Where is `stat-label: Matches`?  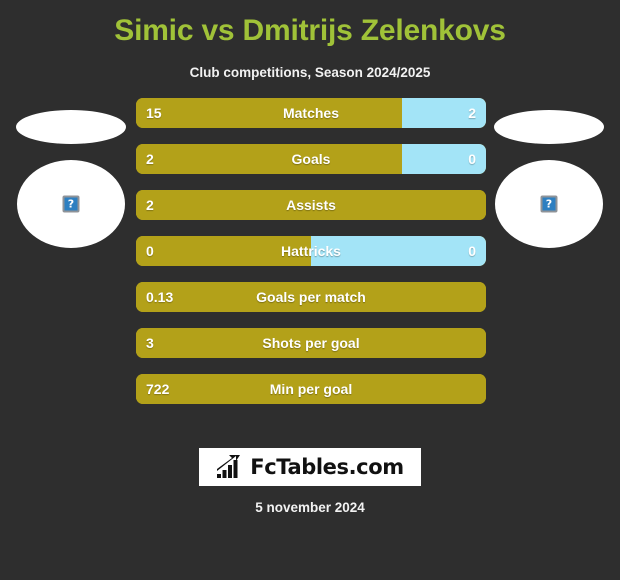 stat-label: Matches is located at coordinates (311, 113).